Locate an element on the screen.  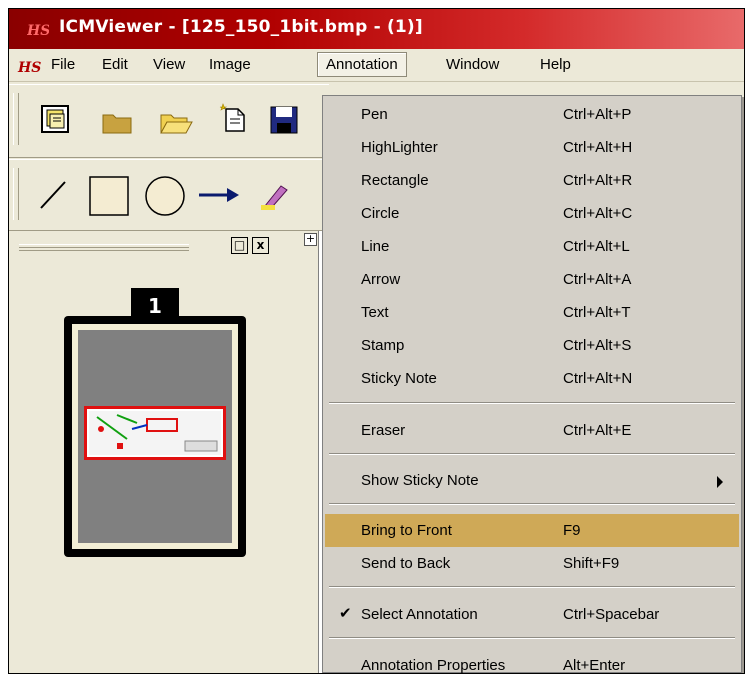
open-folder-alt-icon is located at coordinates (176, 122).